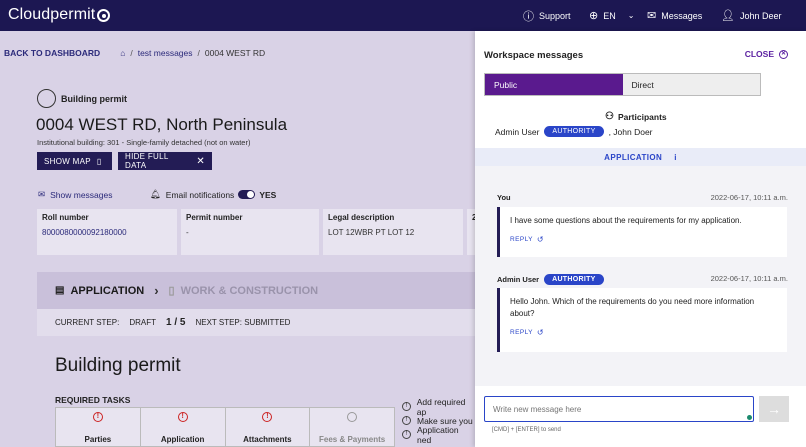 Image resolution: width=806 pixels, height=447 pixels. What do you see at coordinates (352, 439) in the screenshot?
I see `task-label: Fees & Payments` at bounding box center [352, 439].